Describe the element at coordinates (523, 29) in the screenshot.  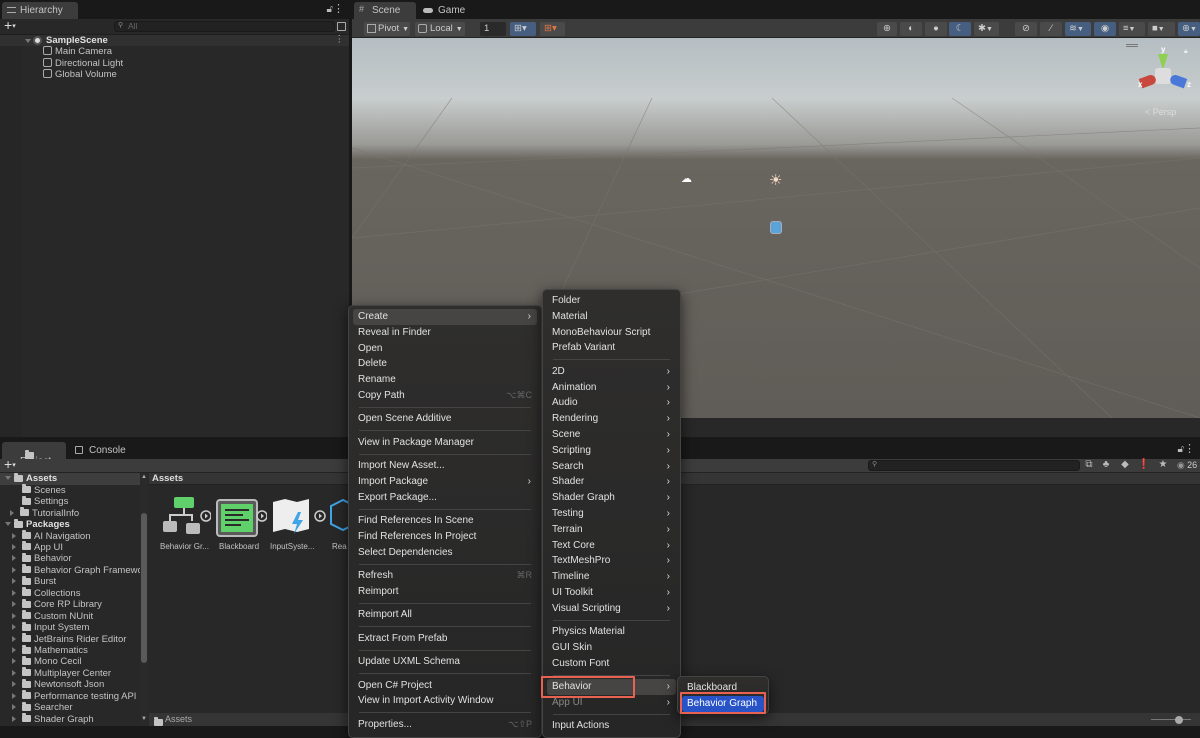
I see `grid-visibility-toggle: ⊞▾` at that location.